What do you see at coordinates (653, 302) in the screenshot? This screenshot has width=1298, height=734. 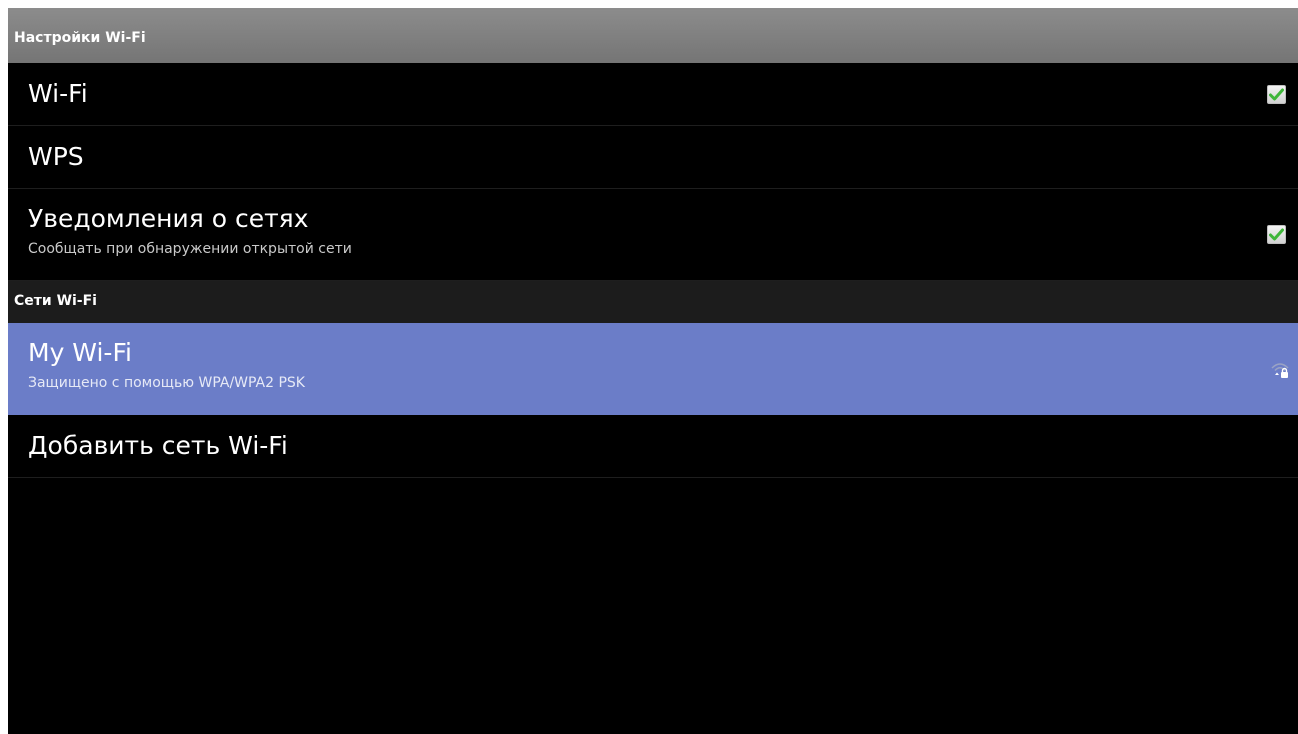 I see `networks-section-header: Сети Wi-Fi` at bounding box center [653, 302].